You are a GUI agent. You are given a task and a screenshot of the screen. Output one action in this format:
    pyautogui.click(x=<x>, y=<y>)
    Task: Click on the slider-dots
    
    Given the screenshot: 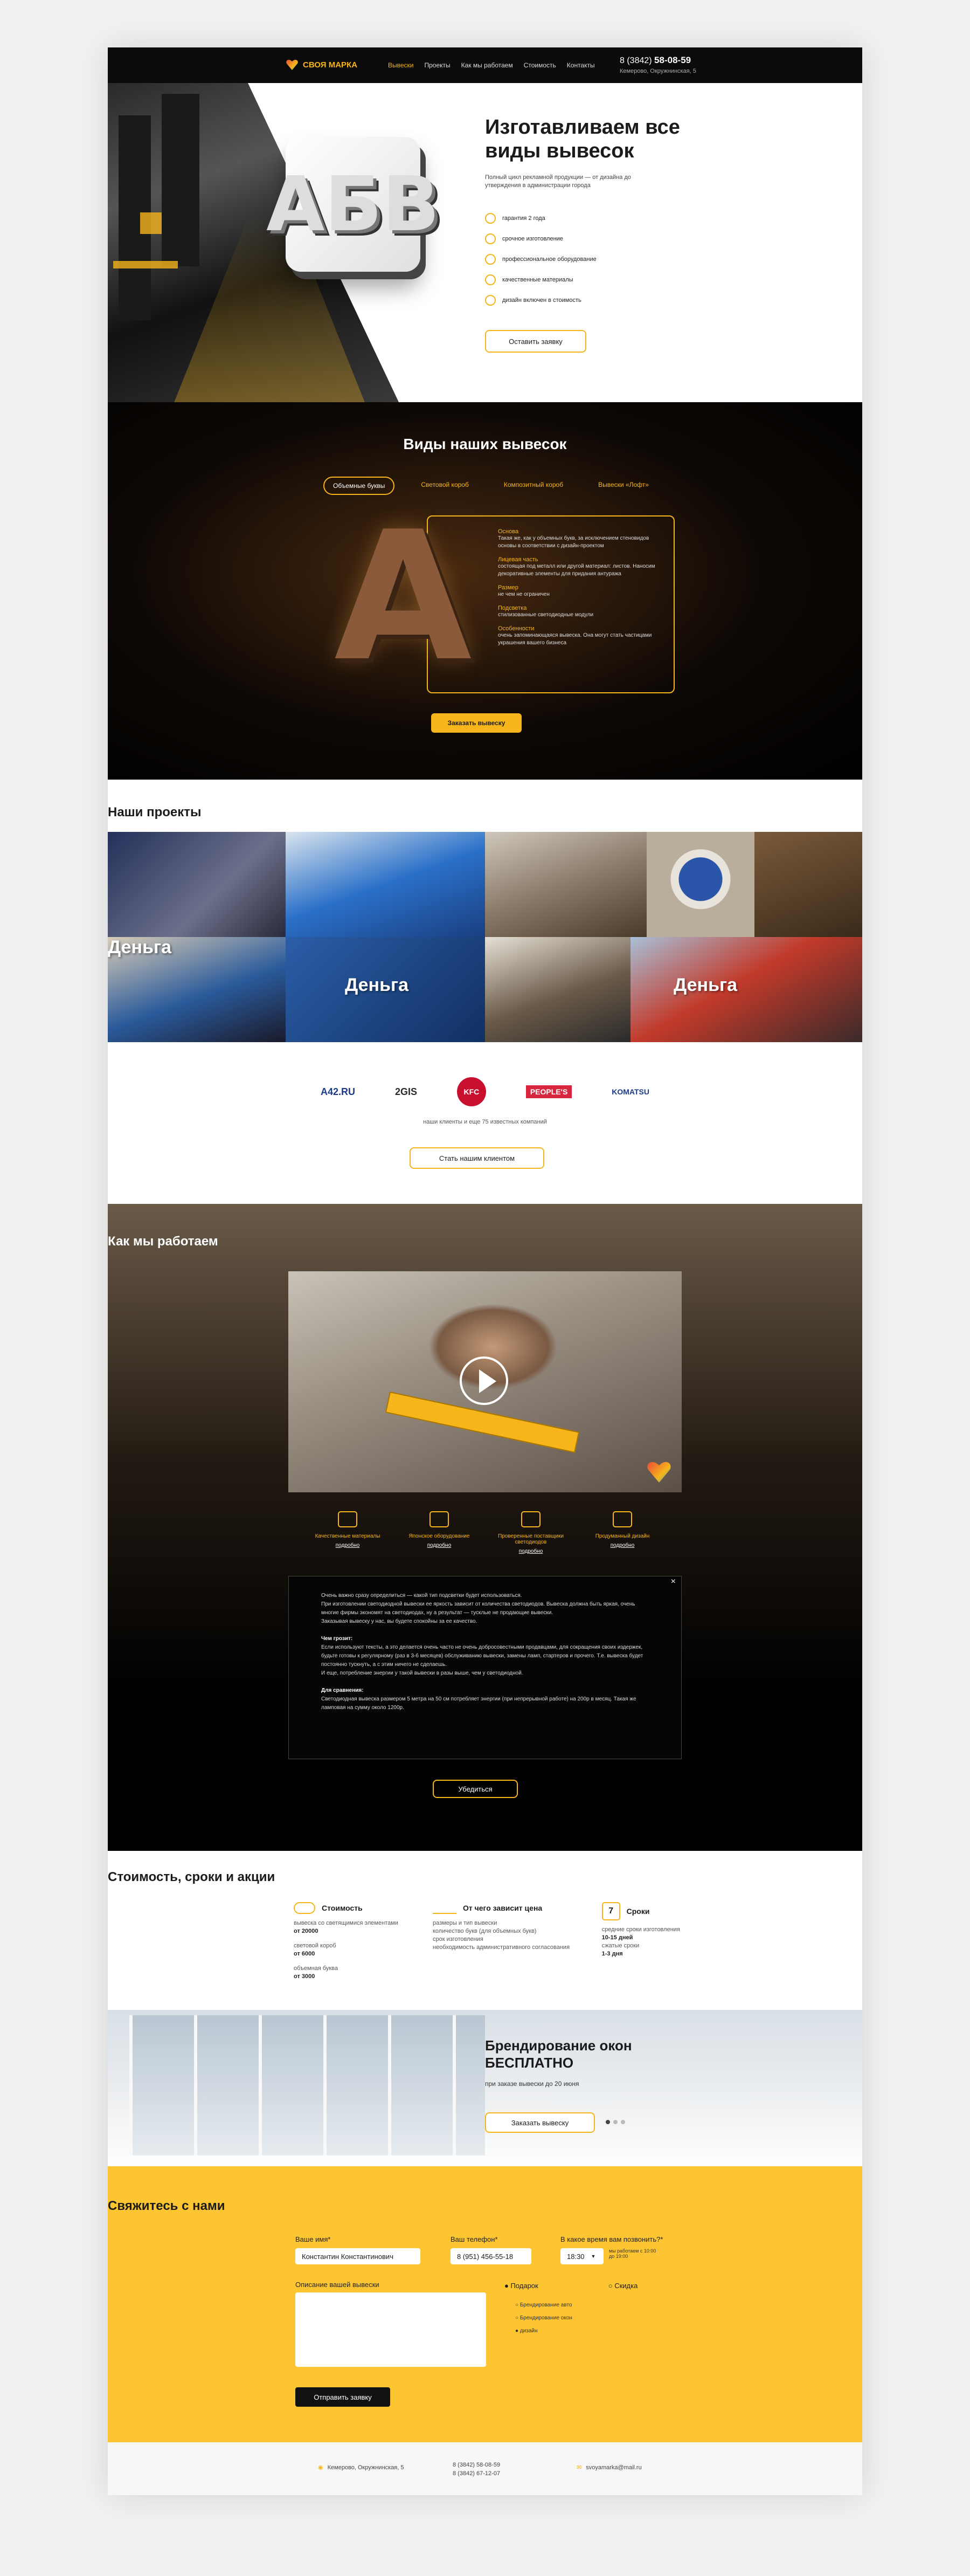 What is the action you would take?
    pyautogui.click(x=615, y=2122)
    